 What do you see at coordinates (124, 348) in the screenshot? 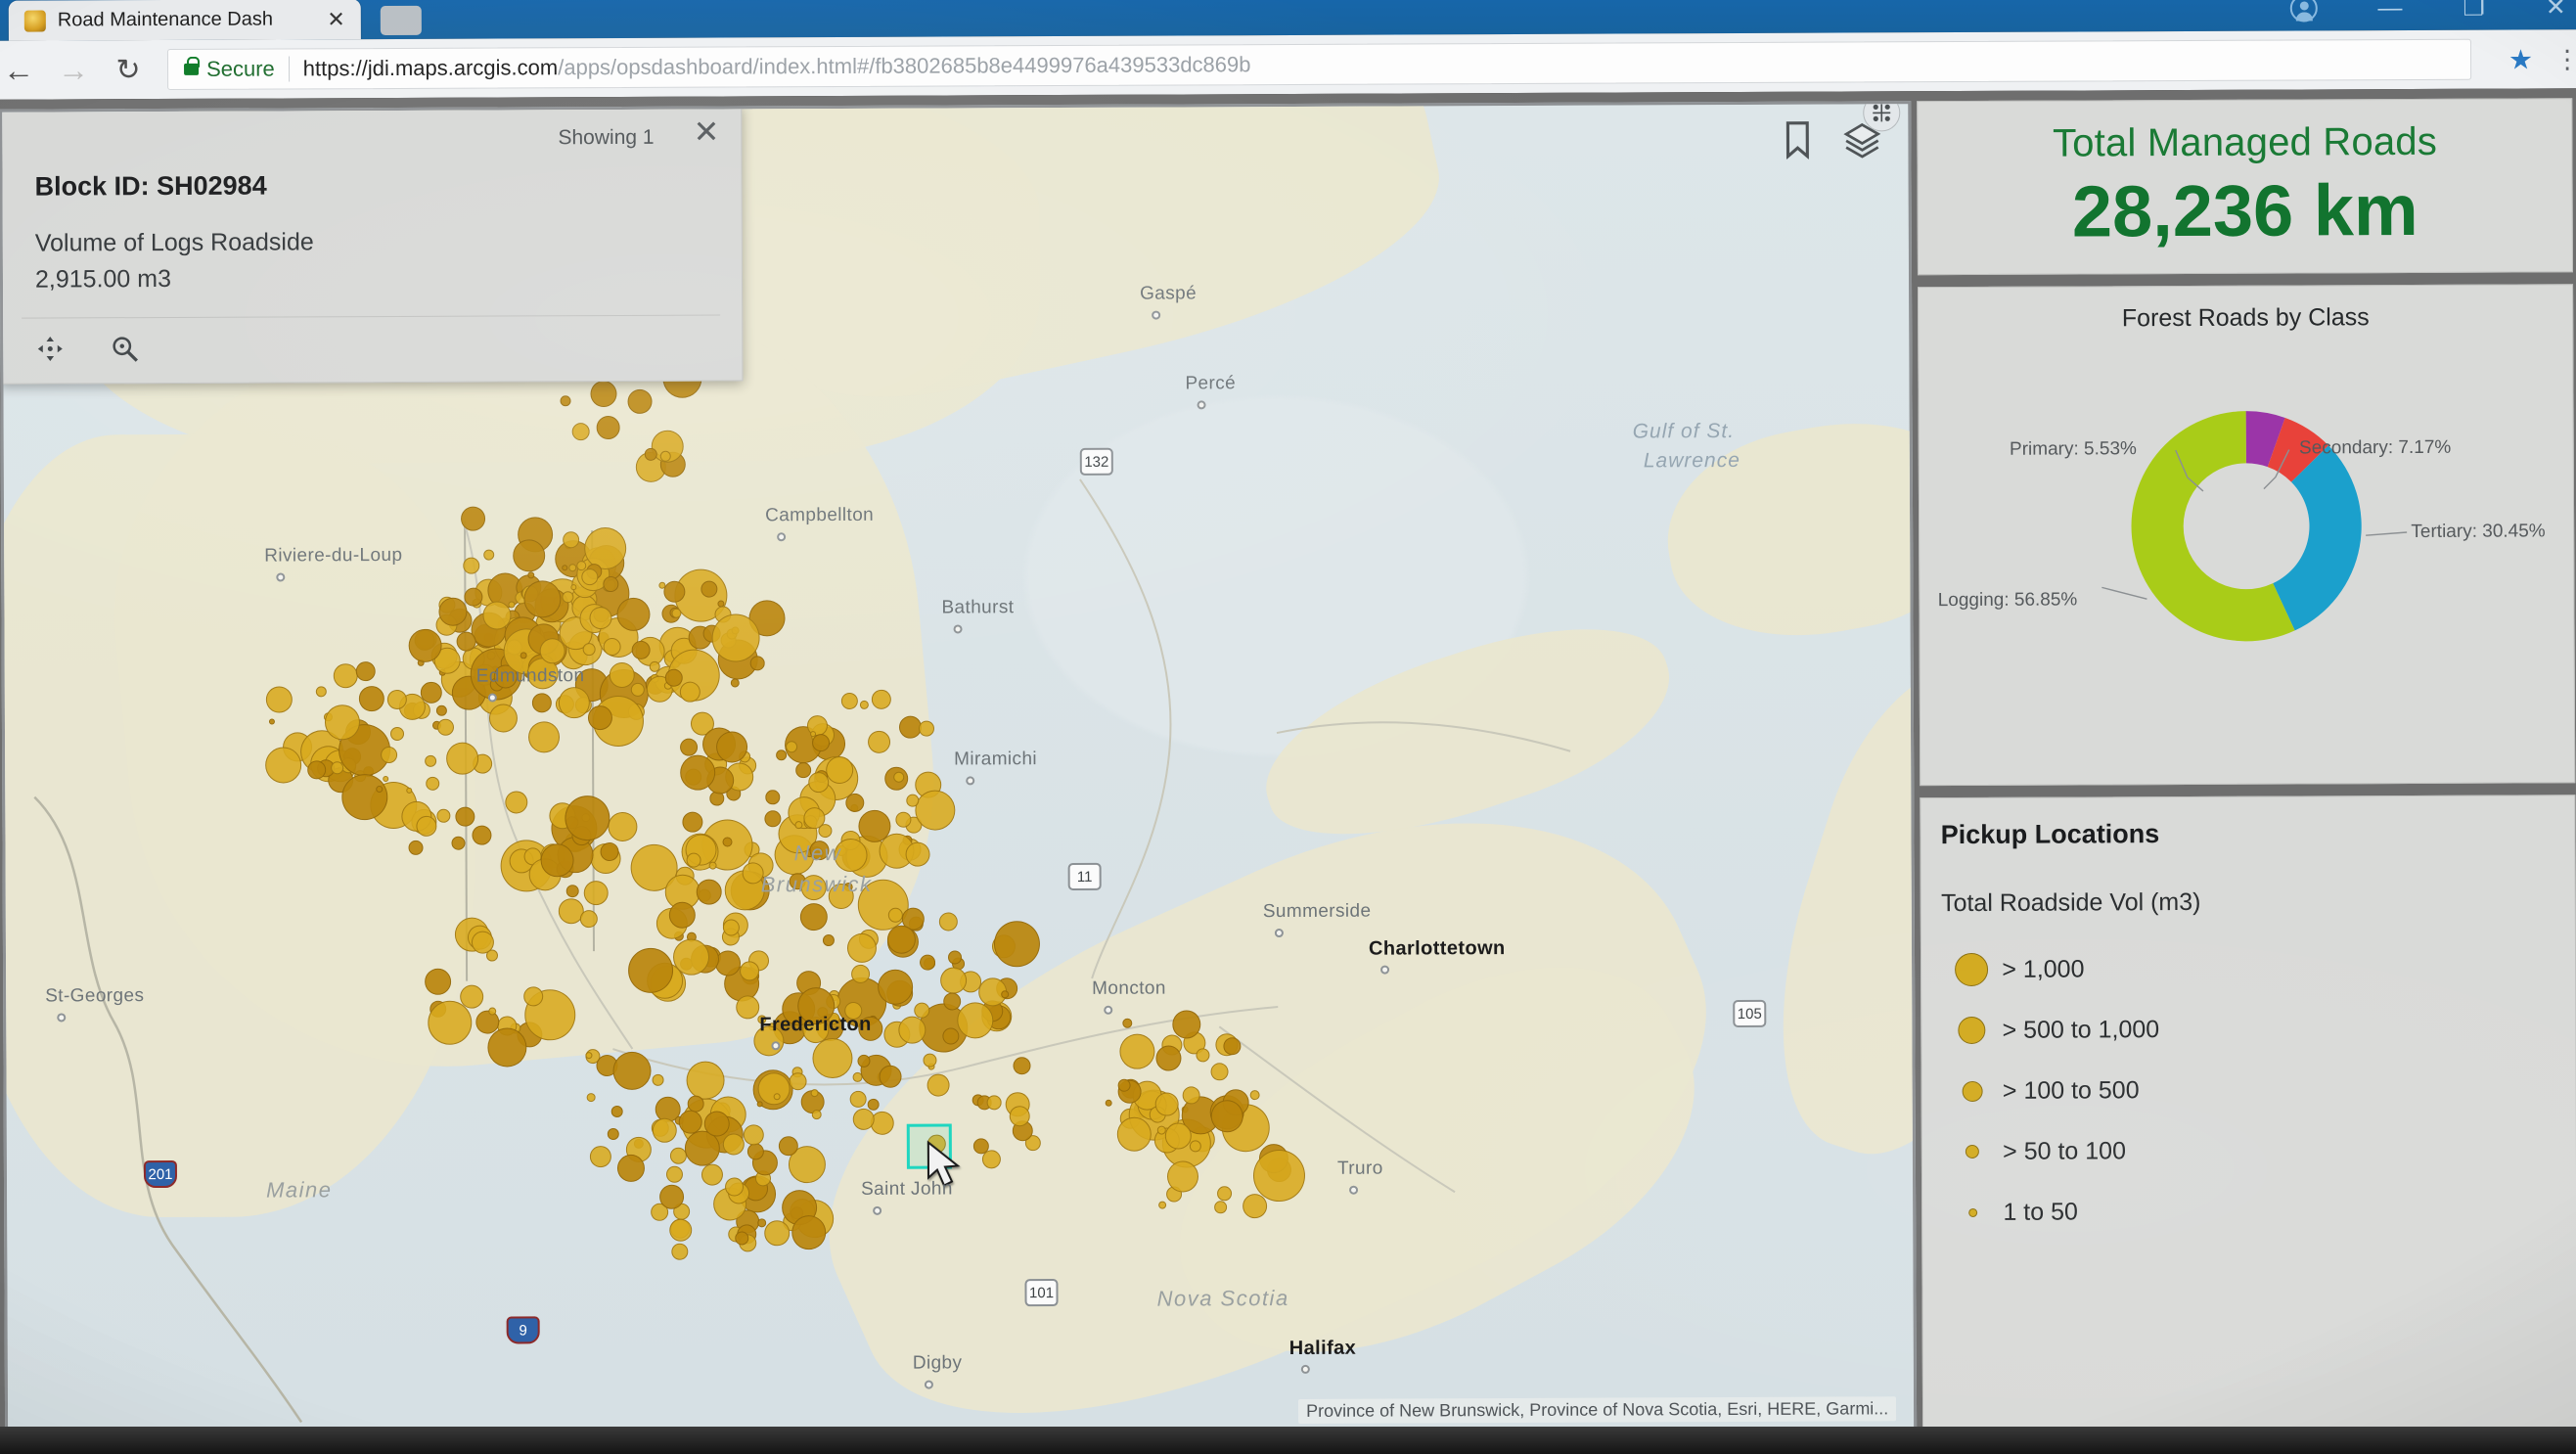
I see `zoom-to-icon` at bounding box center [124, 348].